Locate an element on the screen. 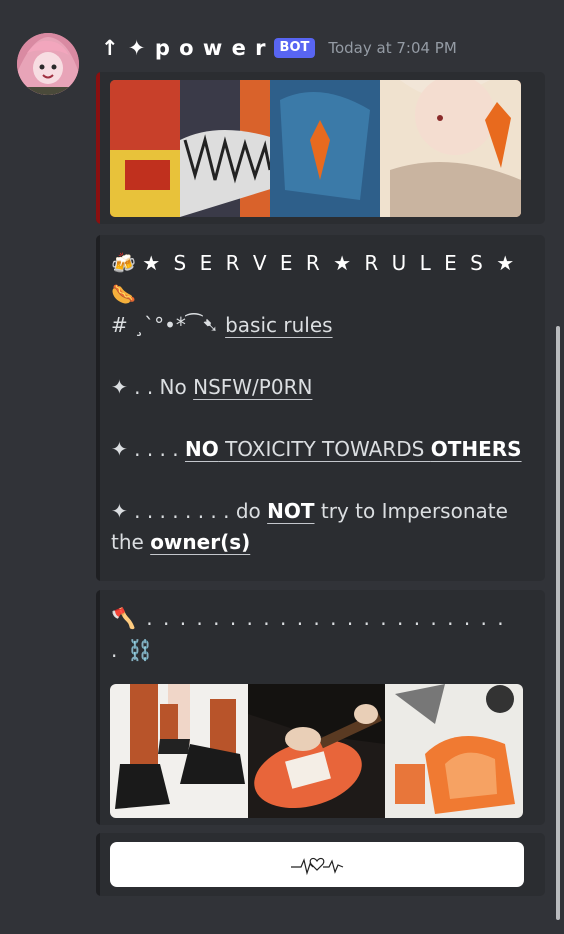  collage-image is located at coordinates (316, 751).